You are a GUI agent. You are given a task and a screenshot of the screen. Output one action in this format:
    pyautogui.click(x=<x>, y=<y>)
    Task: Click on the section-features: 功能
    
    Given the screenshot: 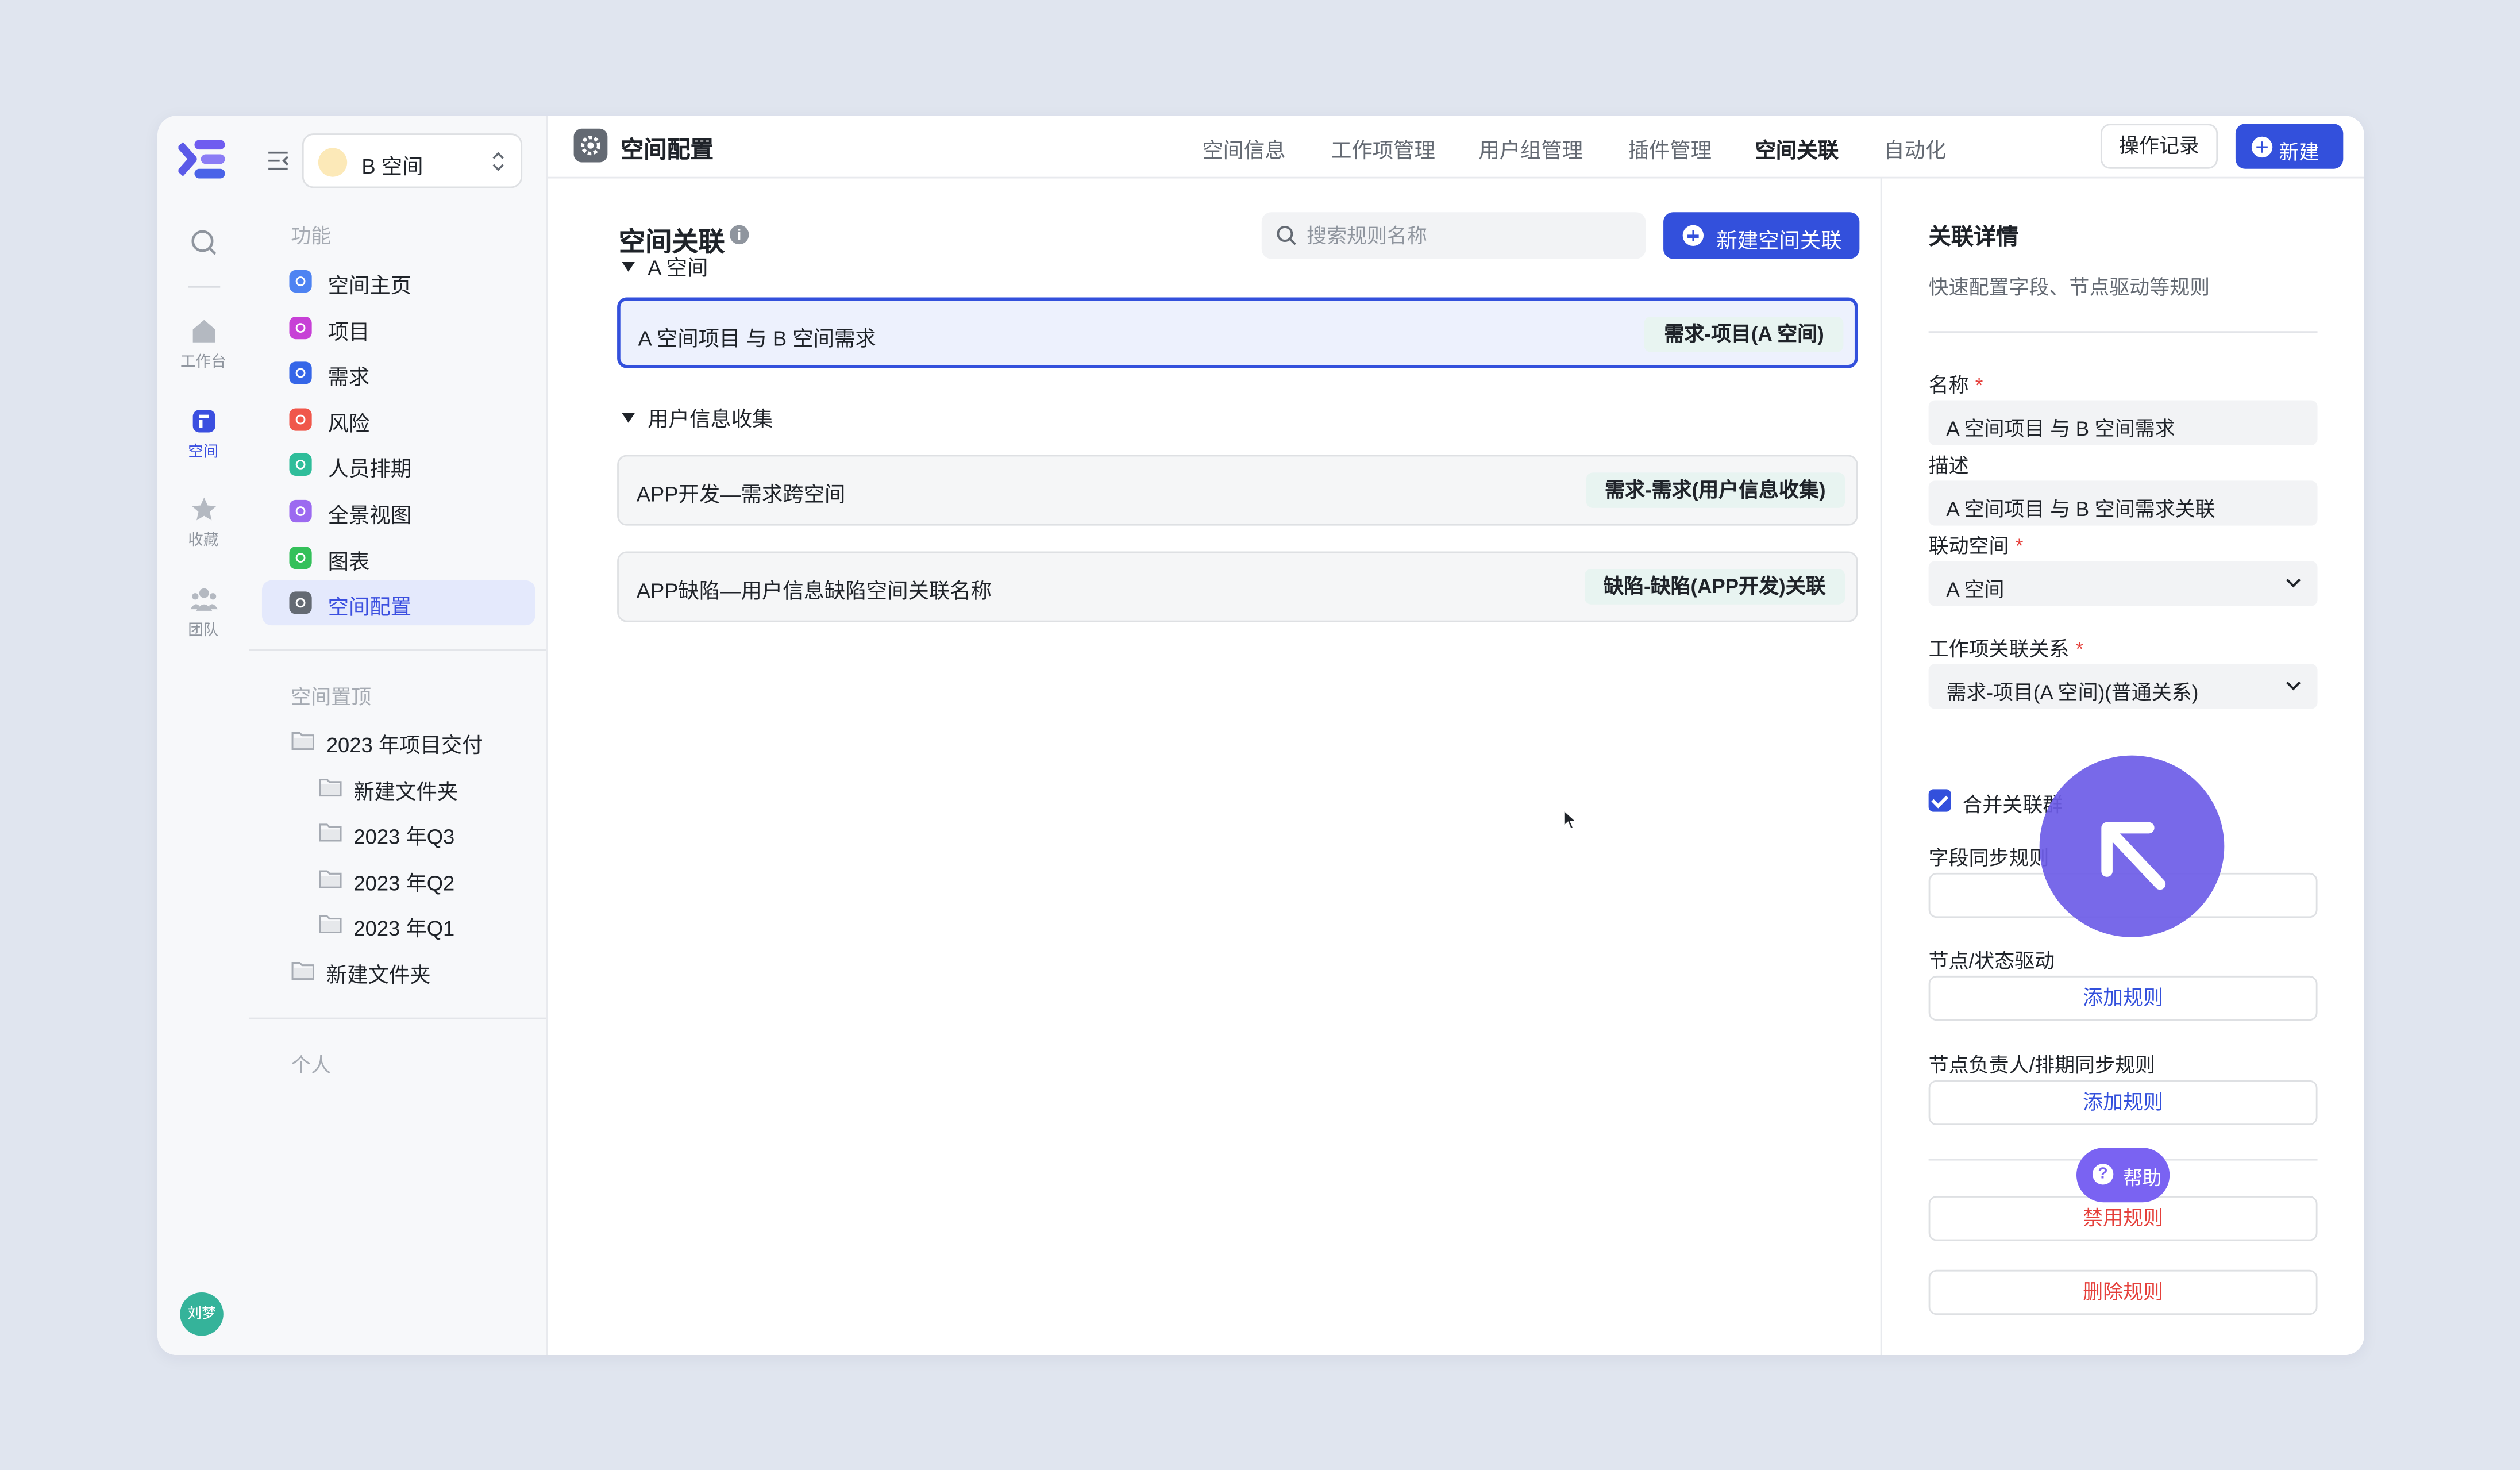 What is the action you would take?
    pyautogui.click(x=311, y=236)
    